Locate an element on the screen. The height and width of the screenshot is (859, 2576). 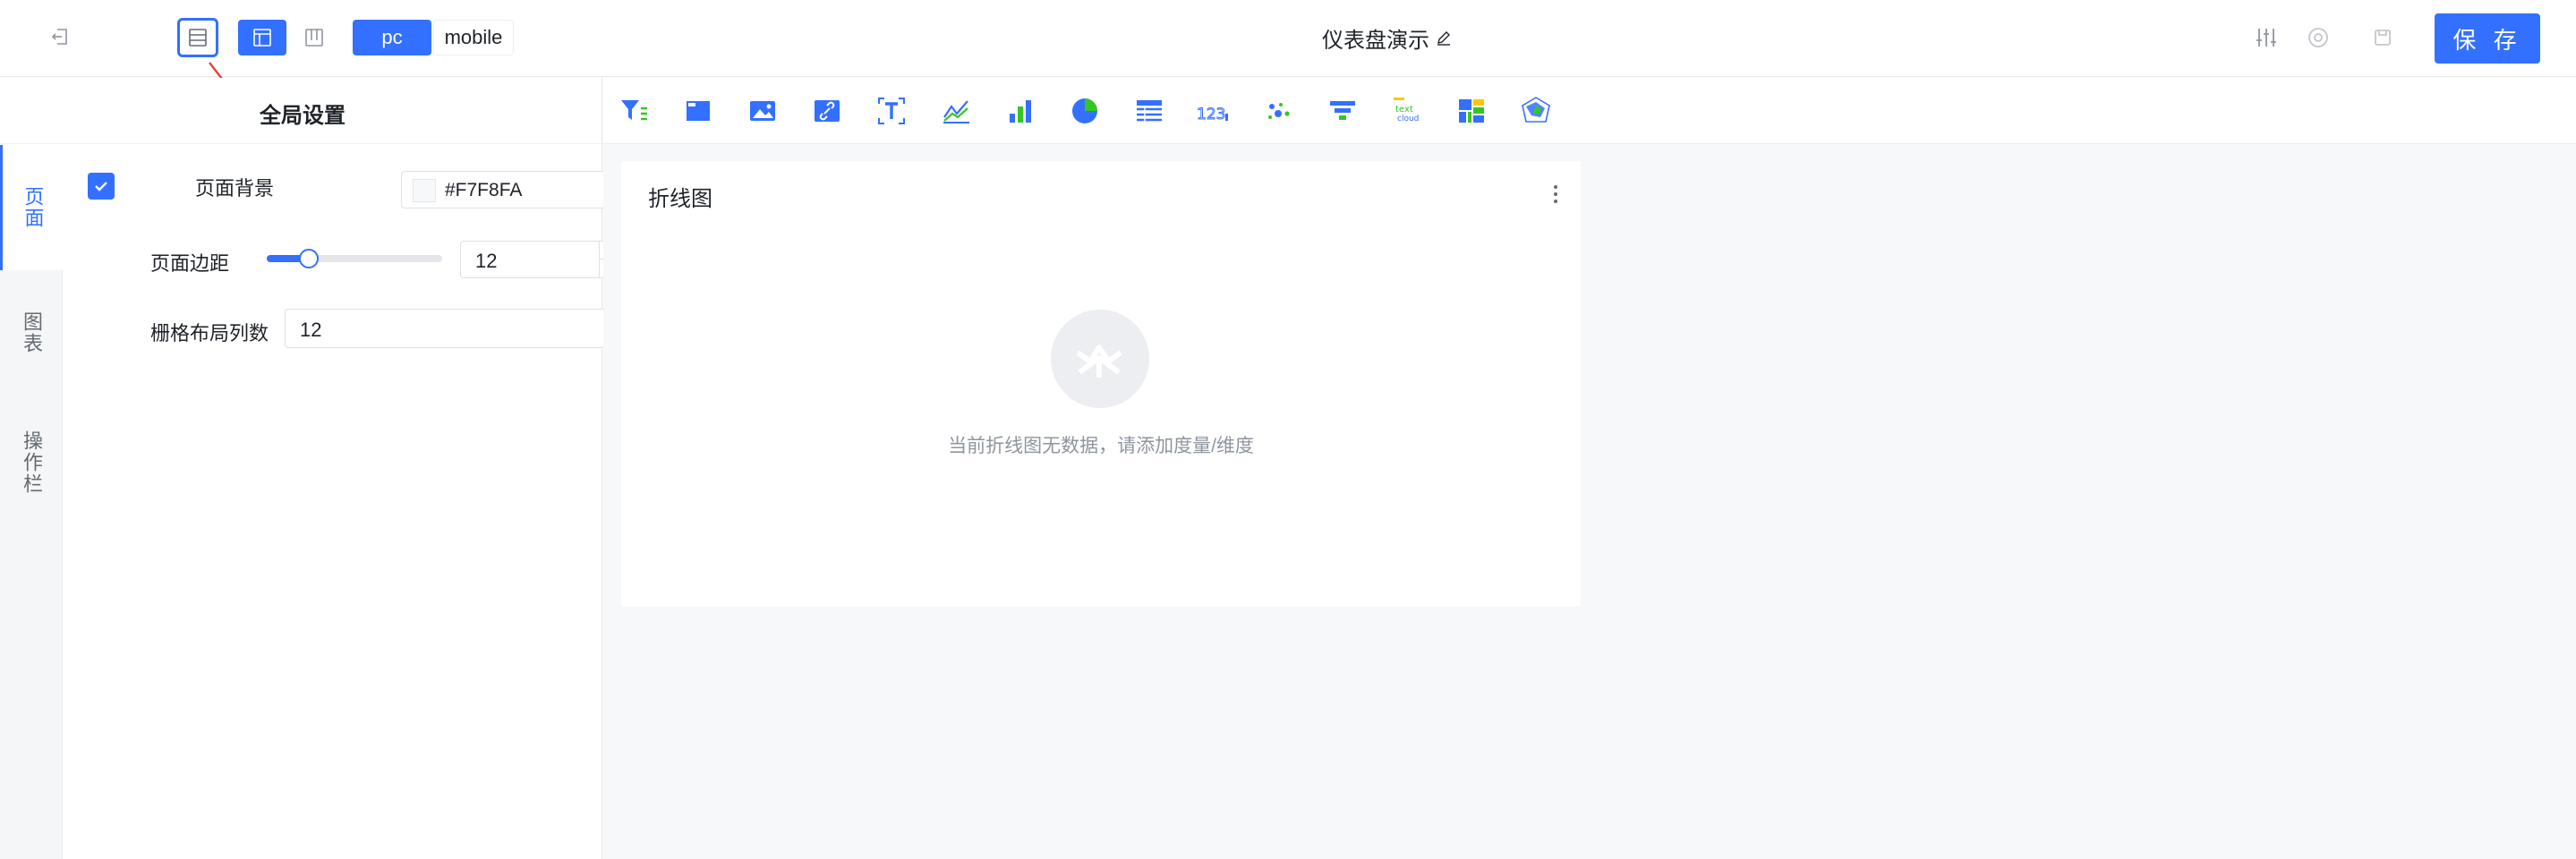
dashboard-title-group: 仪表盘演示 is located at coordinates (1387, 37).